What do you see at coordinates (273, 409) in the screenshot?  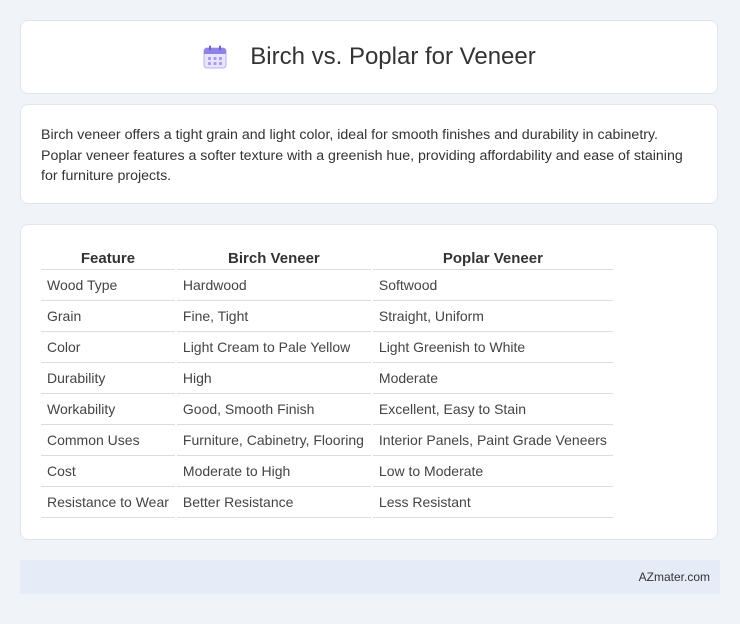 I see `birch-cell: Good, Smooth Finish` at bounding box center [273, 409].